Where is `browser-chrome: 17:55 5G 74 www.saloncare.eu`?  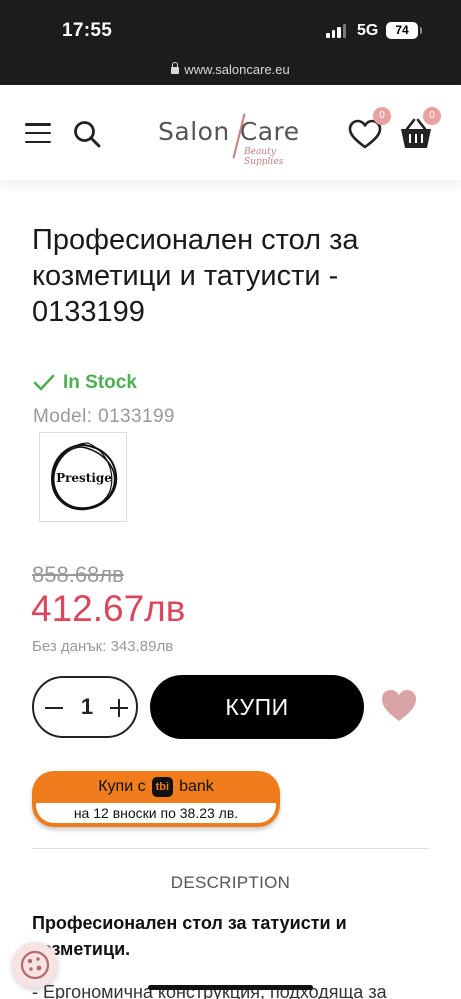
browser-chrome: 17:55 5G 74 www.saloncare.eu is located at coordinates (230, 42).